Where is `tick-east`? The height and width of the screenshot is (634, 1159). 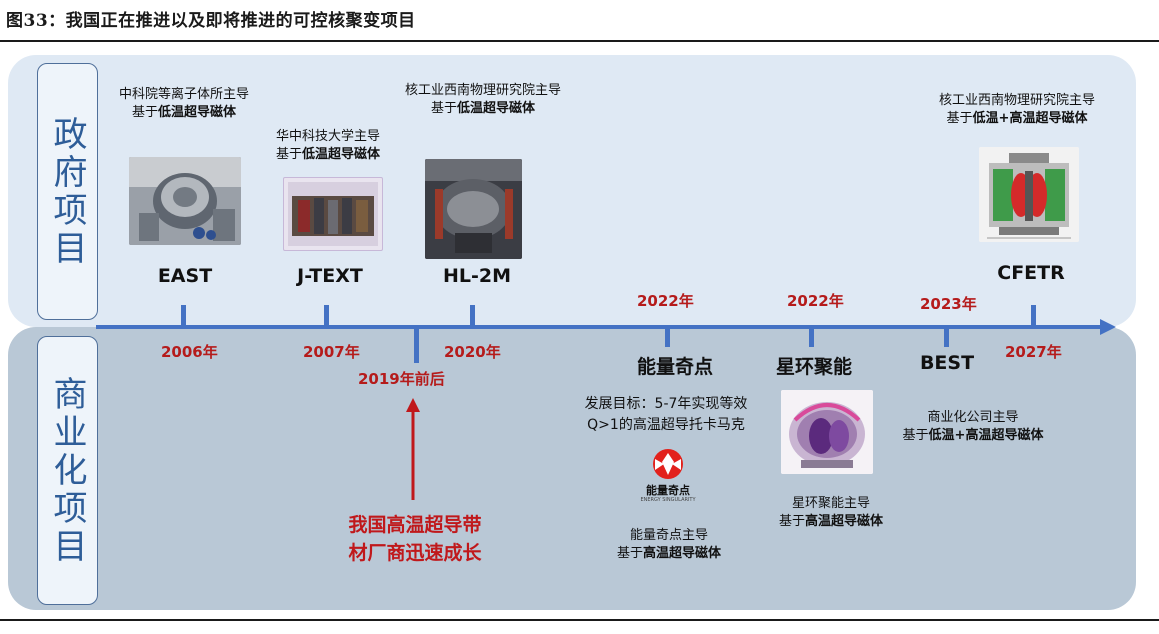 tick-east is located at coordinates (183, 315).